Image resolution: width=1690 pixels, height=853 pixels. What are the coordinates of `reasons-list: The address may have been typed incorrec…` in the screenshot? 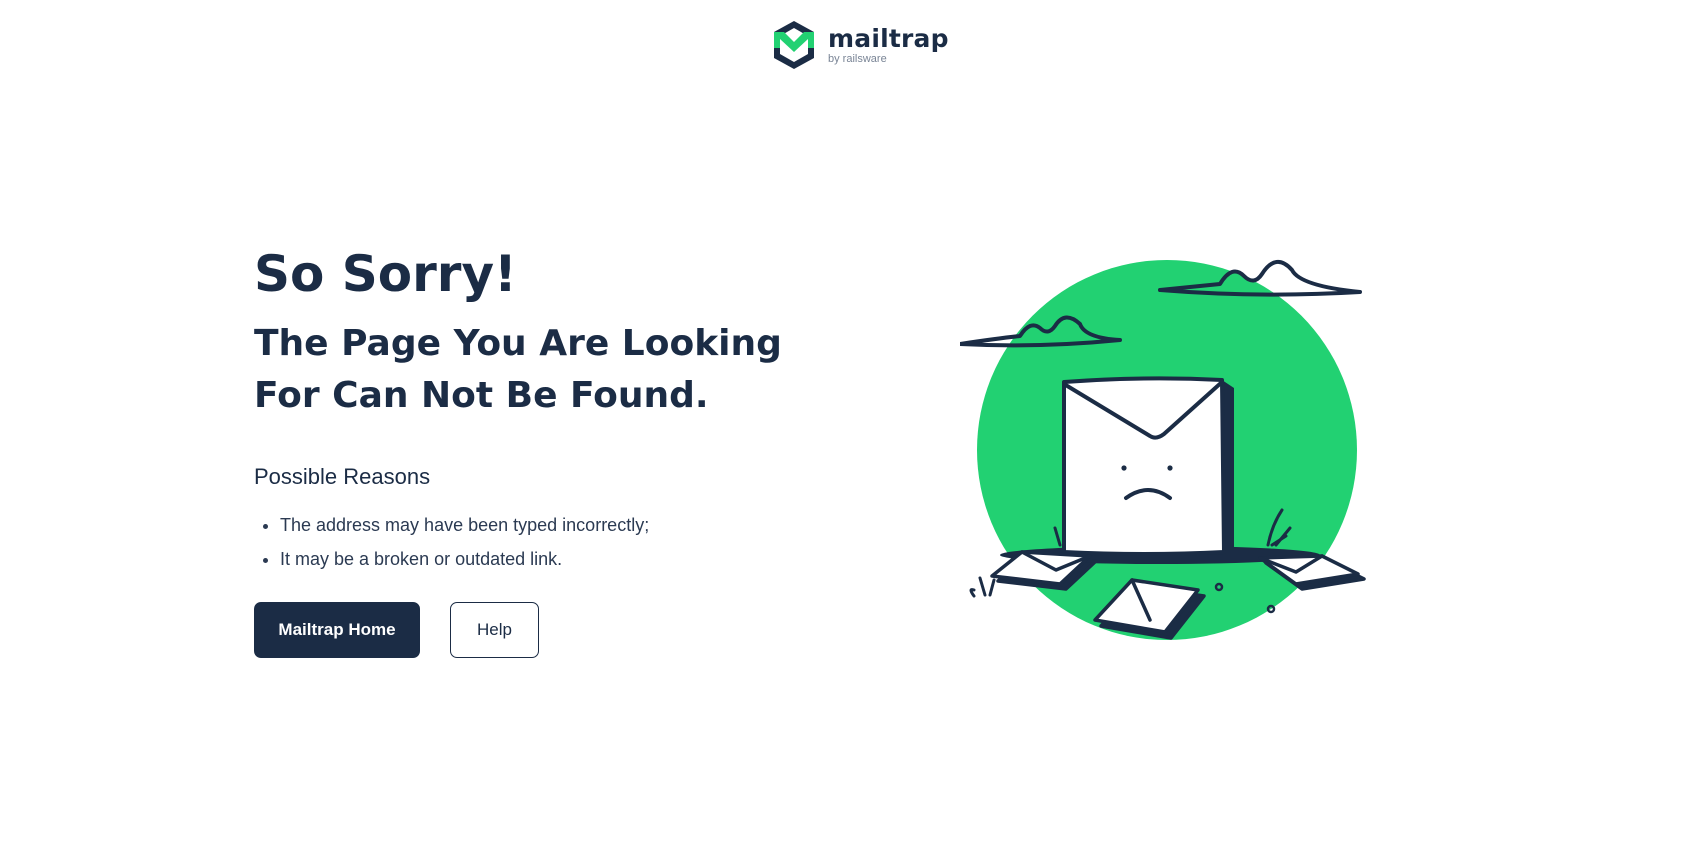 It's located at (564, 542).